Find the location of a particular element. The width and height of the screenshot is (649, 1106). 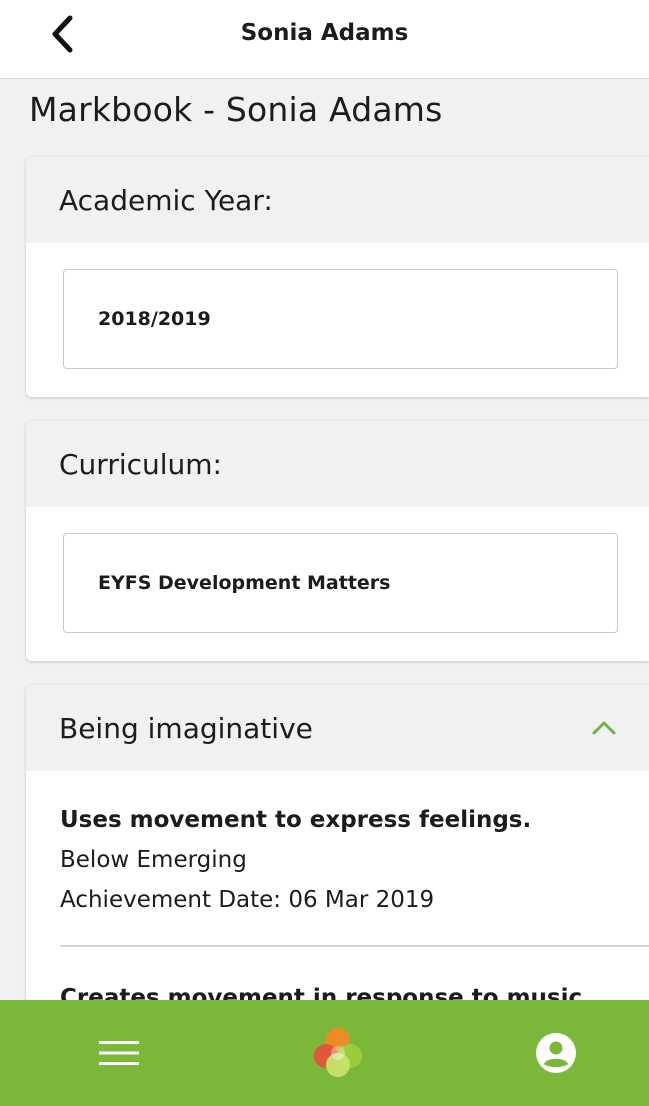

curriculum-select: EYFS Development Matters is located at coordinates (340, 583).